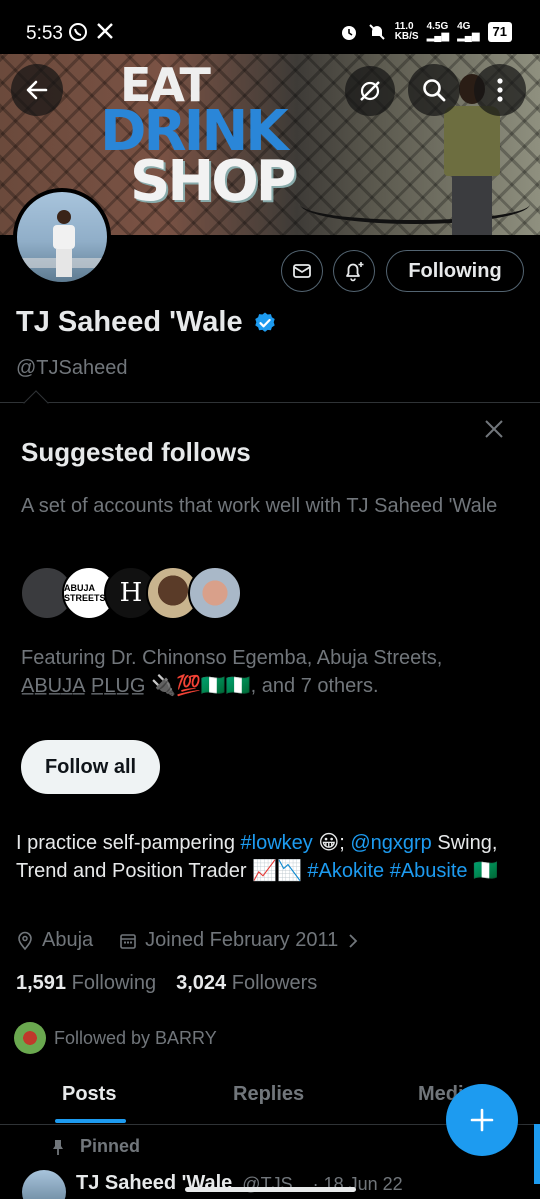 Image resolution: width=540 pixels, height=1199 pixels. I want to click on signal-1: 4.5G ▂▄▆, so click(438, 31).